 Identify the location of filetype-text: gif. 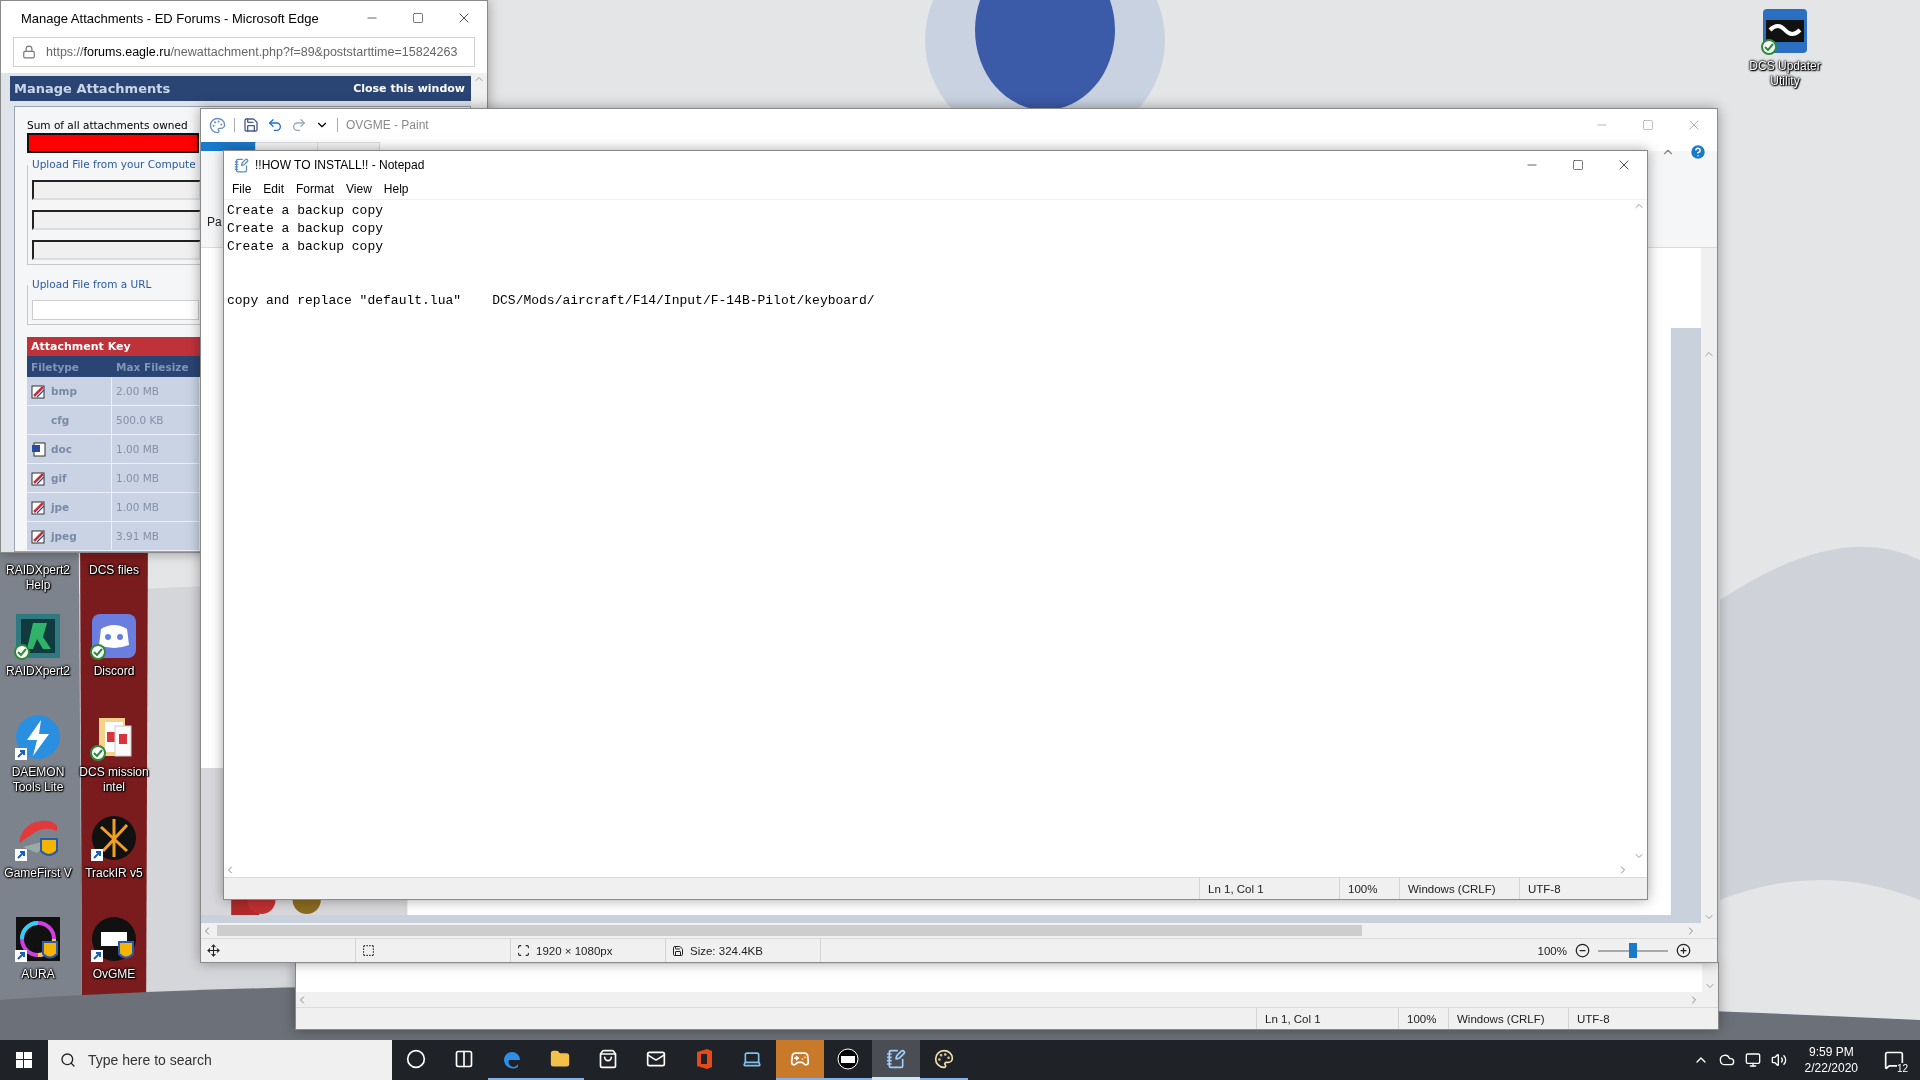
(59, 478).